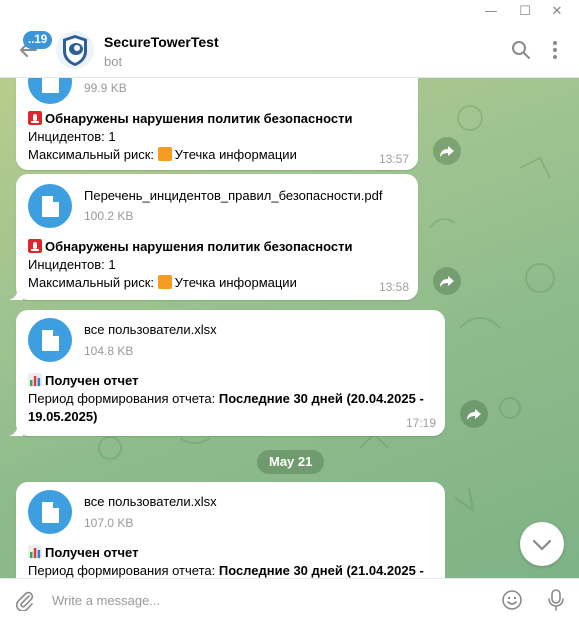 The height and width of the screenshot is (621, 579). Describe the element at coordinates (113, 61) in the screenshot. I see `chat-subtitle: bot` at that location.